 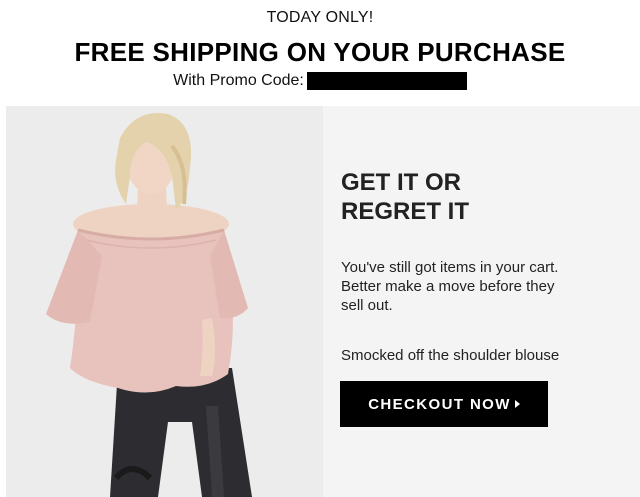 What do you see at coordinates (471, 197) in the screenshot?
I see `hero-title: GET IT OR REGRET IT` at bounding box center [471, 197].